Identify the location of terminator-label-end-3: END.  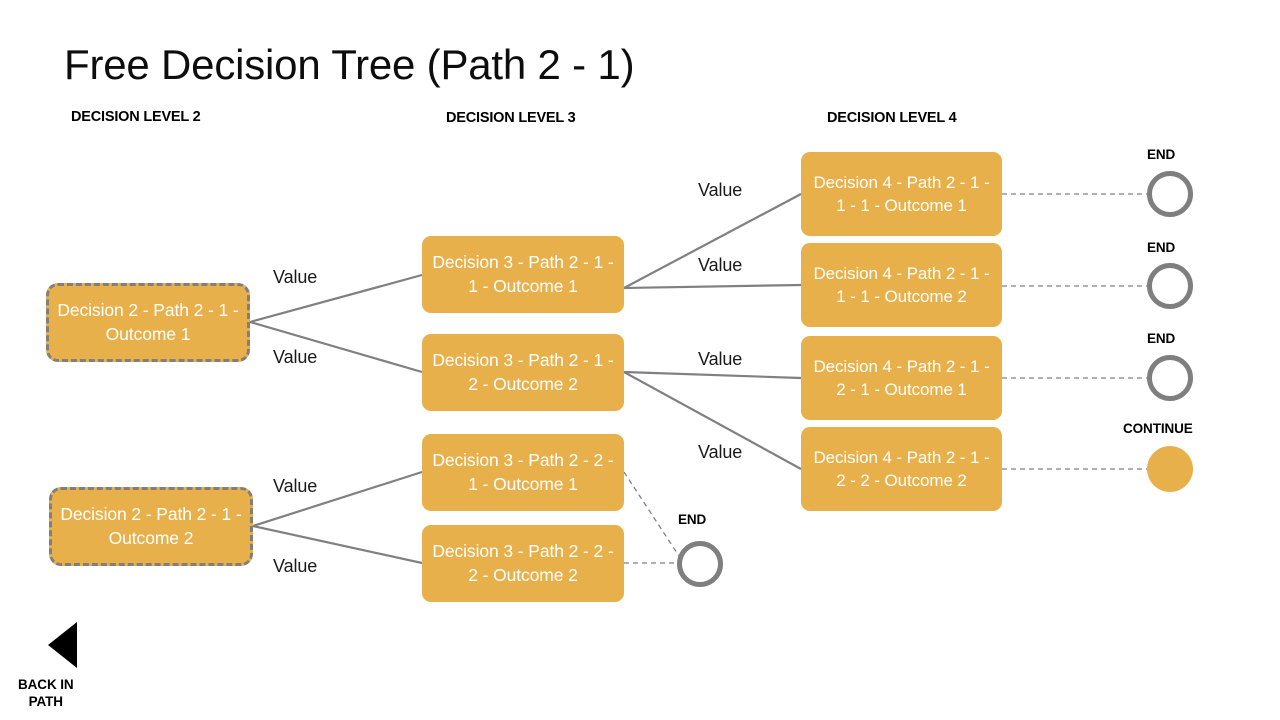
(1161, 338).